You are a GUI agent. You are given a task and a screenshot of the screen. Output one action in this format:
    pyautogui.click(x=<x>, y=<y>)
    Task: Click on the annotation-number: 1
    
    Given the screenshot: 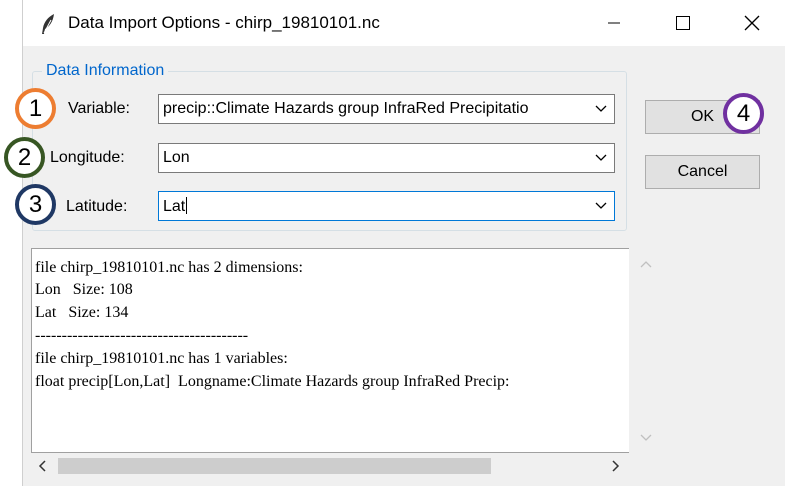 What is the action you would take?
    pyautogui.click(x=35, y=108)
    